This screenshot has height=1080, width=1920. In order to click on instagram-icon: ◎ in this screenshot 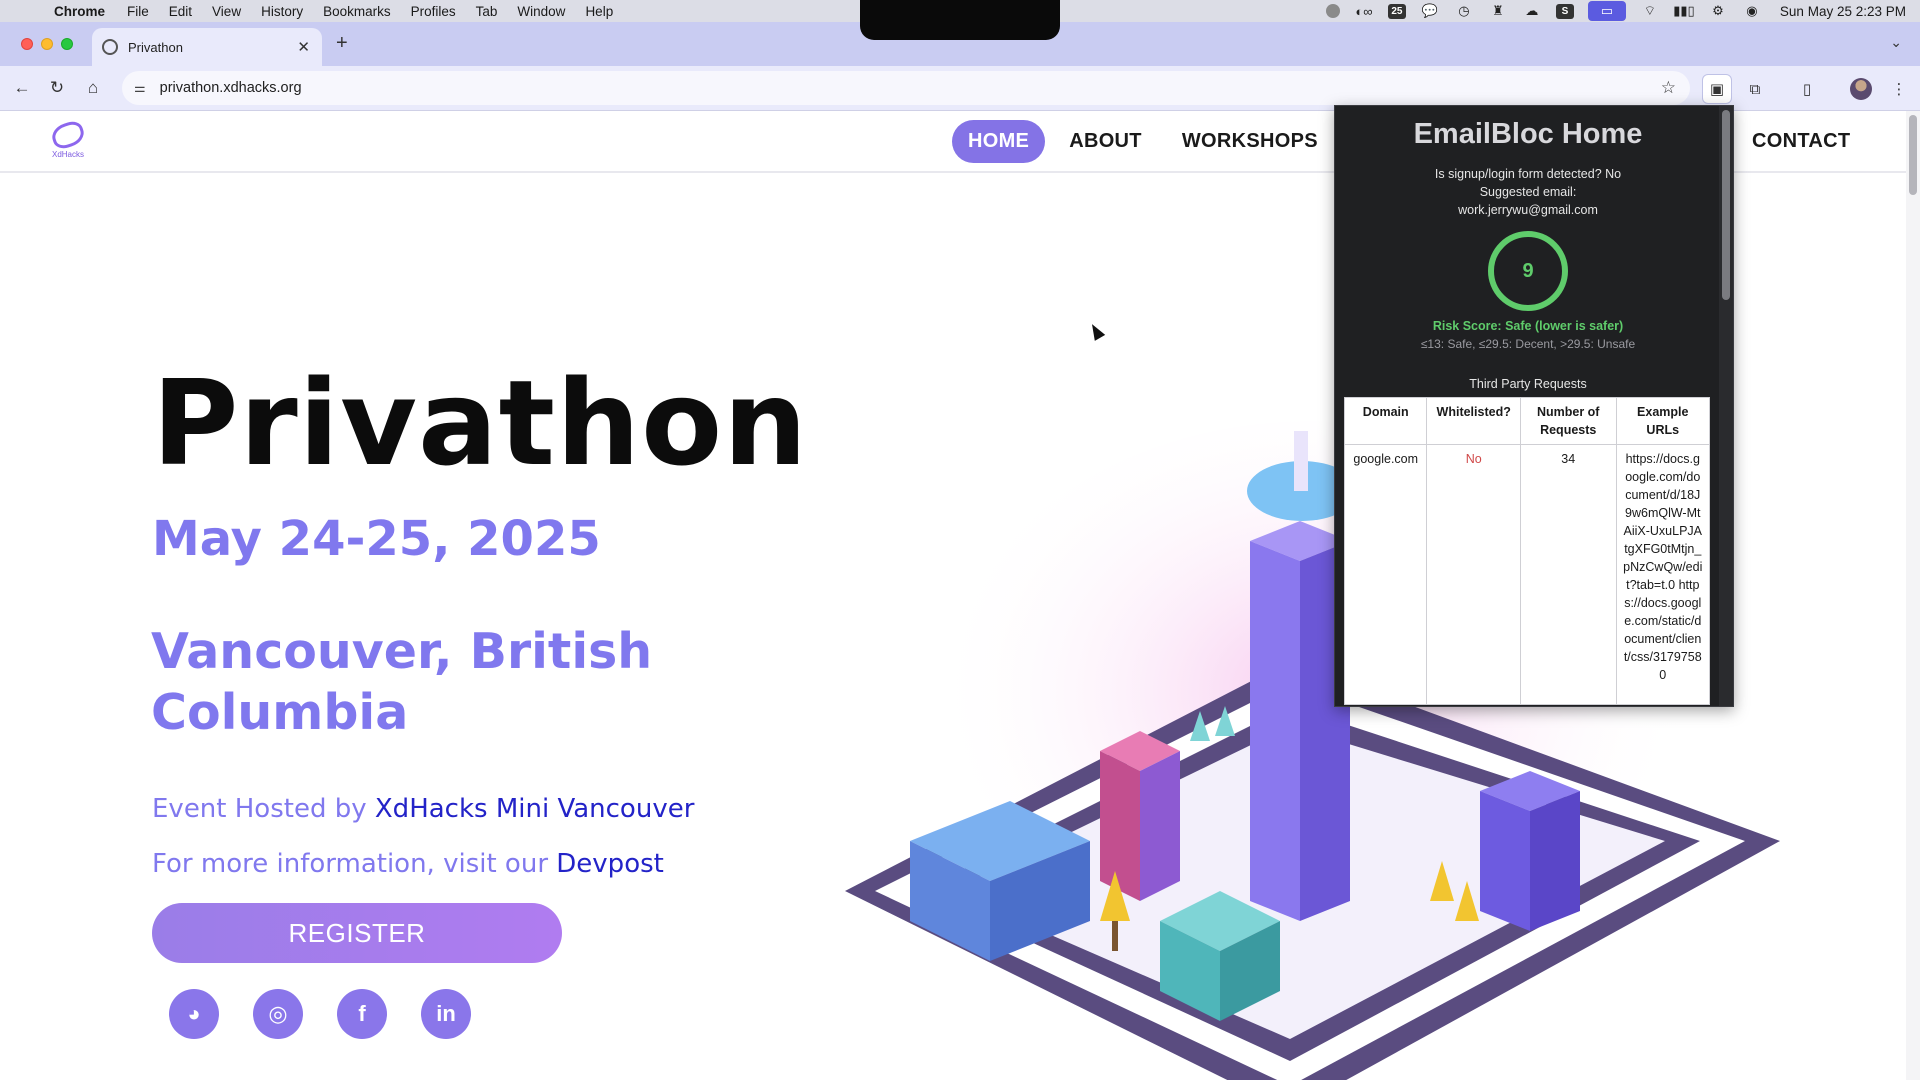, I will do `click(278, 1014)`.